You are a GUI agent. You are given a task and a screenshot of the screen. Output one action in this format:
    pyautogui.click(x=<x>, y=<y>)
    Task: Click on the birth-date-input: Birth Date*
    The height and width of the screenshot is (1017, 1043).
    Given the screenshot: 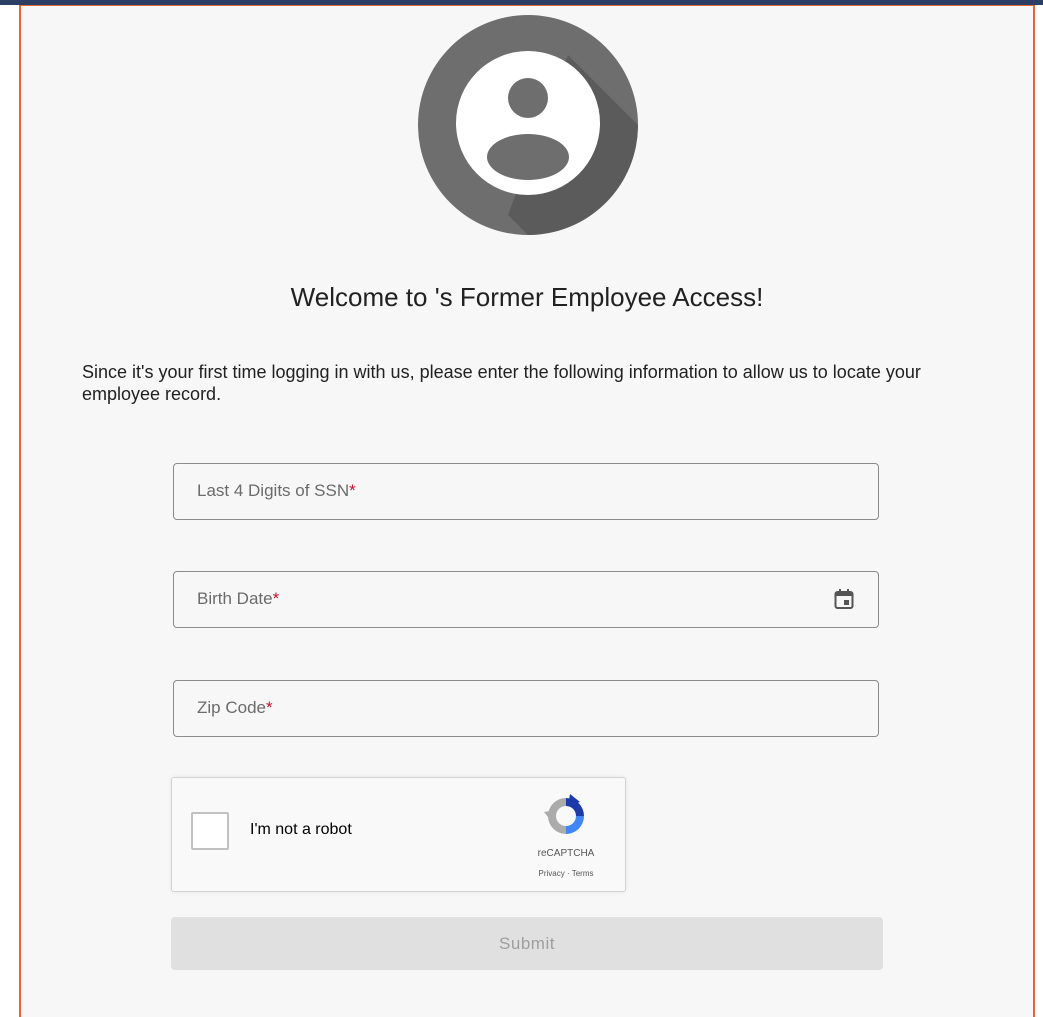 What is the action you would take?
    pyautogui.click(x=526, y=599)
    